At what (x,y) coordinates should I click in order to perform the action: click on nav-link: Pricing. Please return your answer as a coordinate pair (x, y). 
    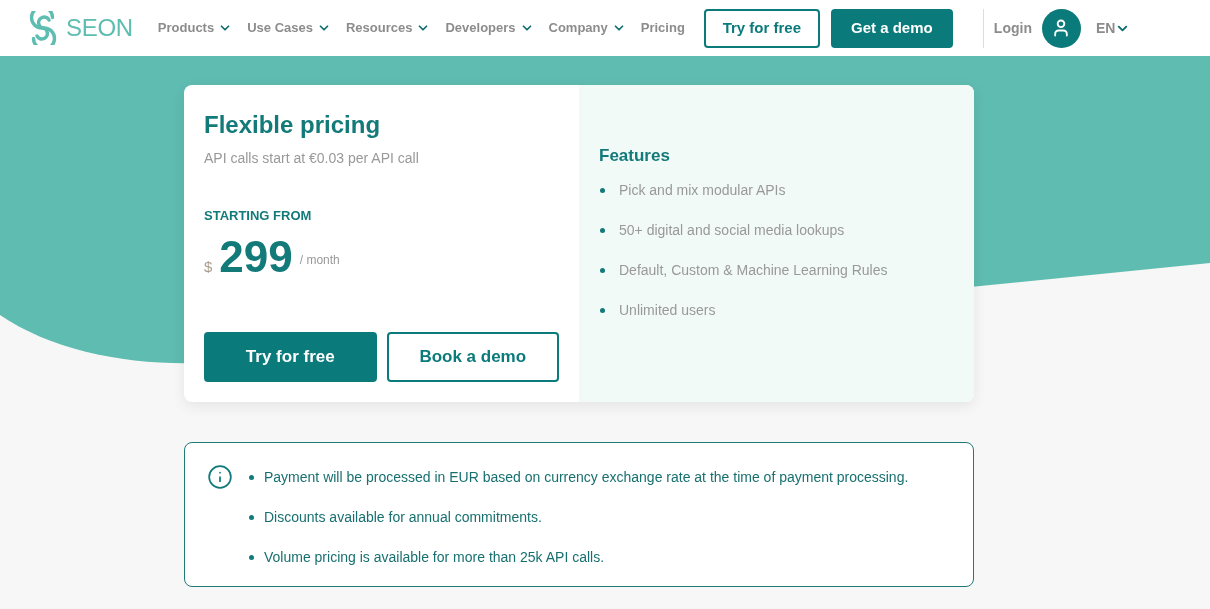
    Looking at the image, I should click on (662, 28).